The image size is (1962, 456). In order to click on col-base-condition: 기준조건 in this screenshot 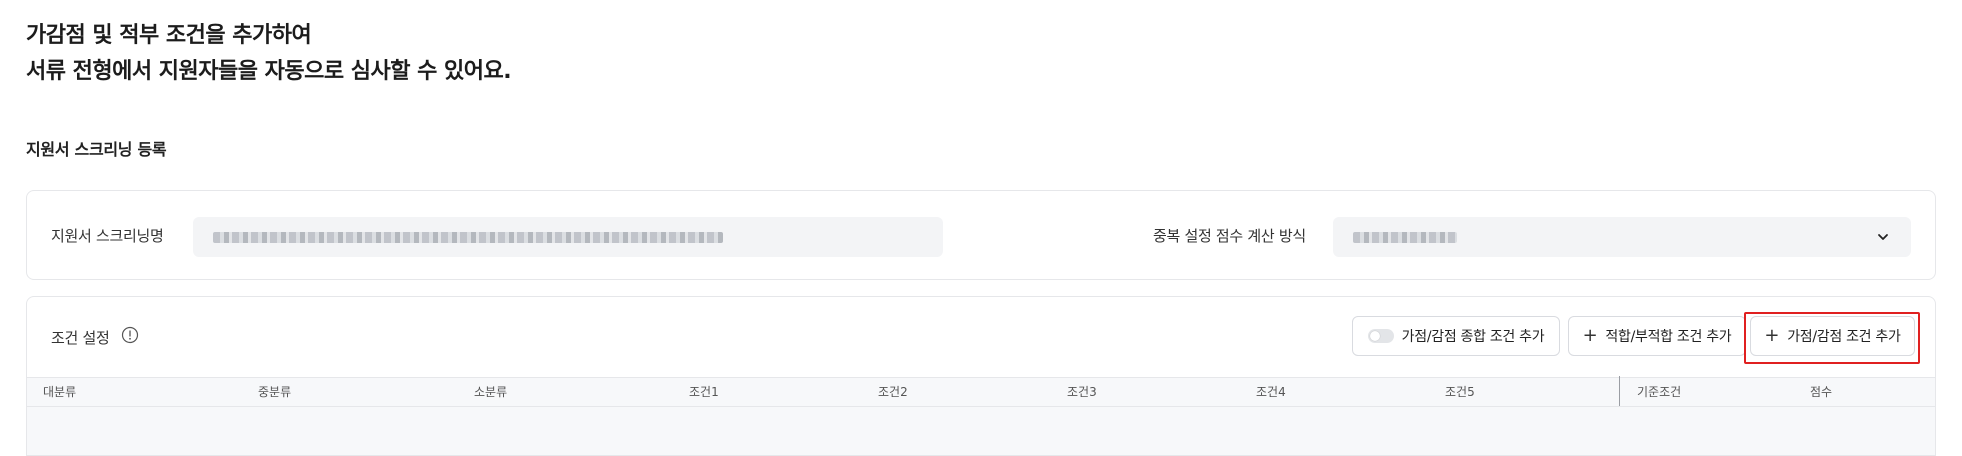, I will do `click(1659, 392)`.